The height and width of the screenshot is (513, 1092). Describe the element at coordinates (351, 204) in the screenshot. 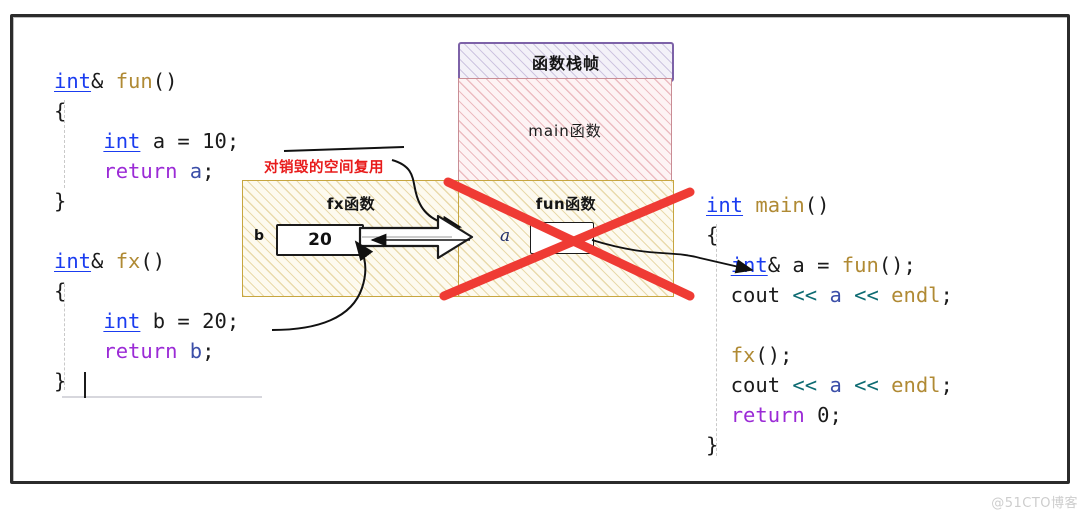

I see `fx-frame-label: fx函数` at that location.